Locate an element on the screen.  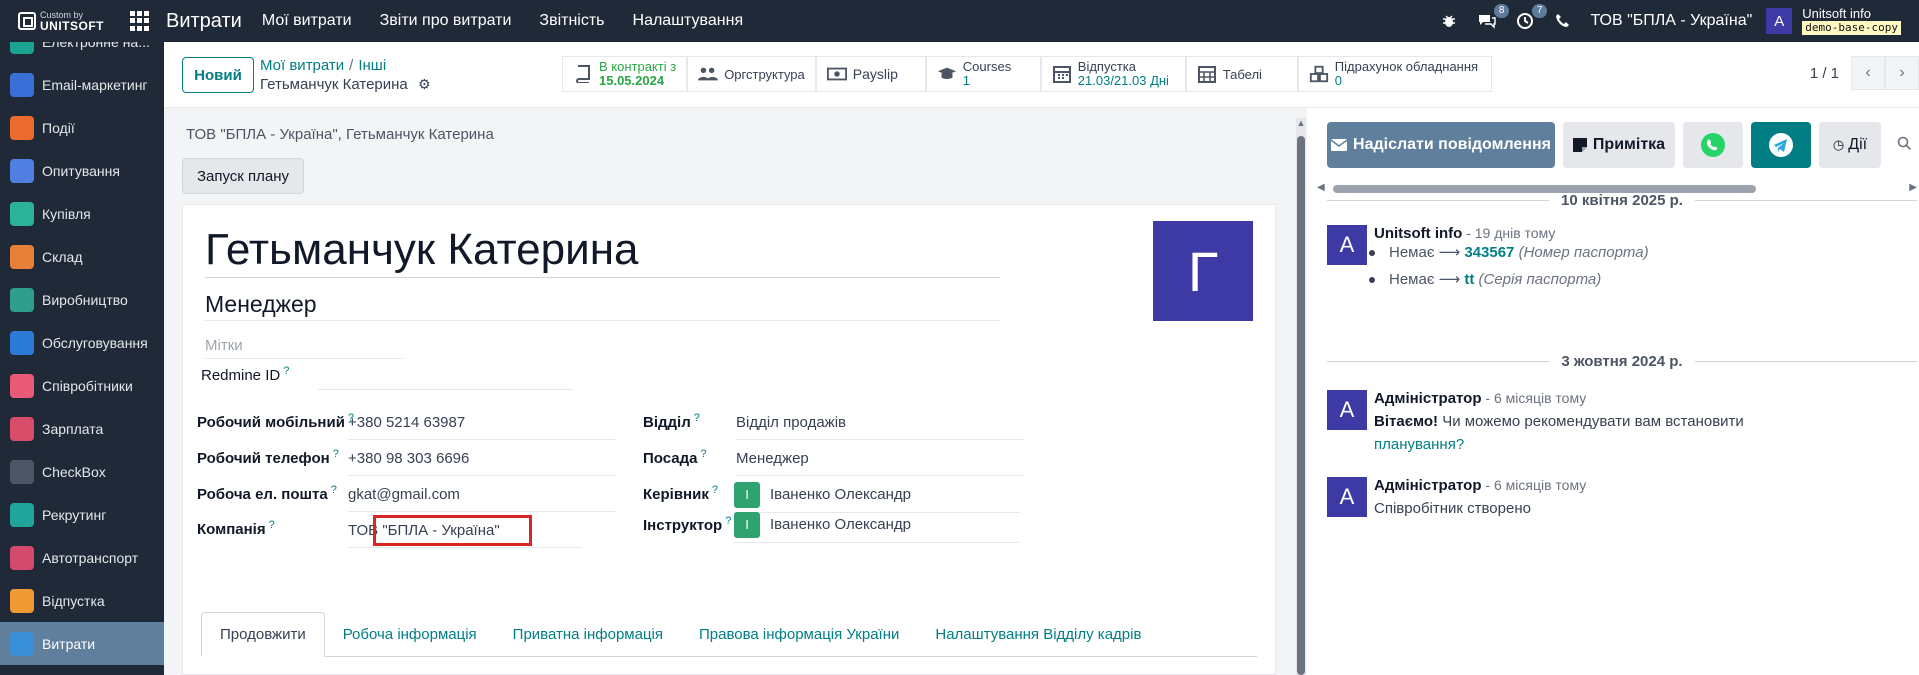
department-field: Відділ продажів is located at coordinates (880, 427).